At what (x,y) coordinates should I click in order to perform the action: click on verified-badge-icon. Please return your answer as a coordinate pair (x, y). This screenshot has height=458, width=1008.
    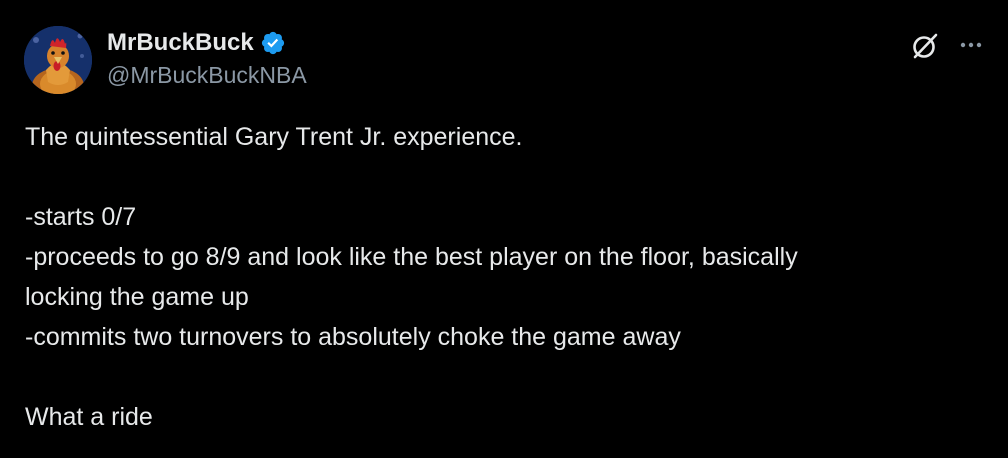
    Looking at the image, I should click on (273, 43).